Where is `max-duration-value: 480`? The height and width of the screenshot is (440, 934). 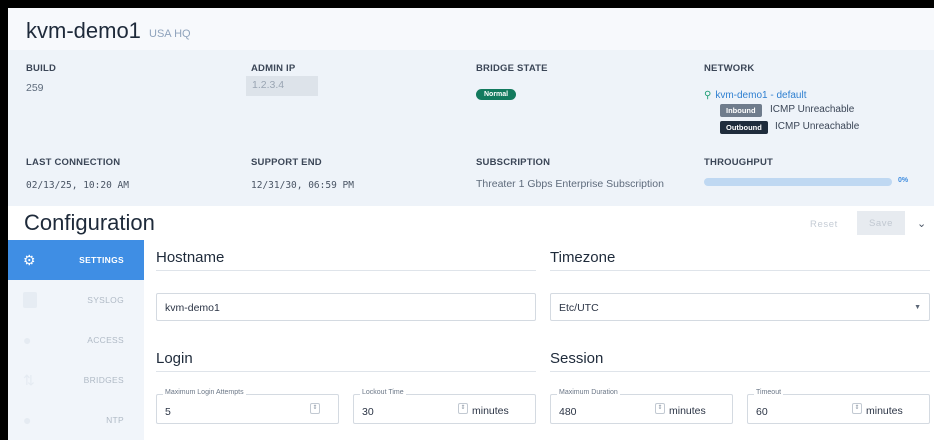
max-duration-value: 480 is located at coordinates (568, 412).